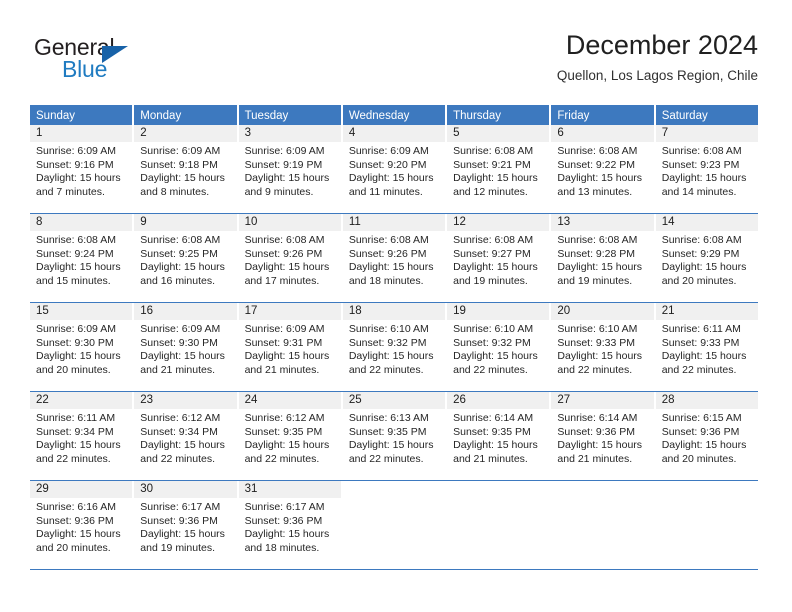 Image resolution: width=792 pixels, height=612 pixels. What do you see at coordinates (394, 400) in the screenshot?
I see `day-number: 25` at bounding box center [394, 400].